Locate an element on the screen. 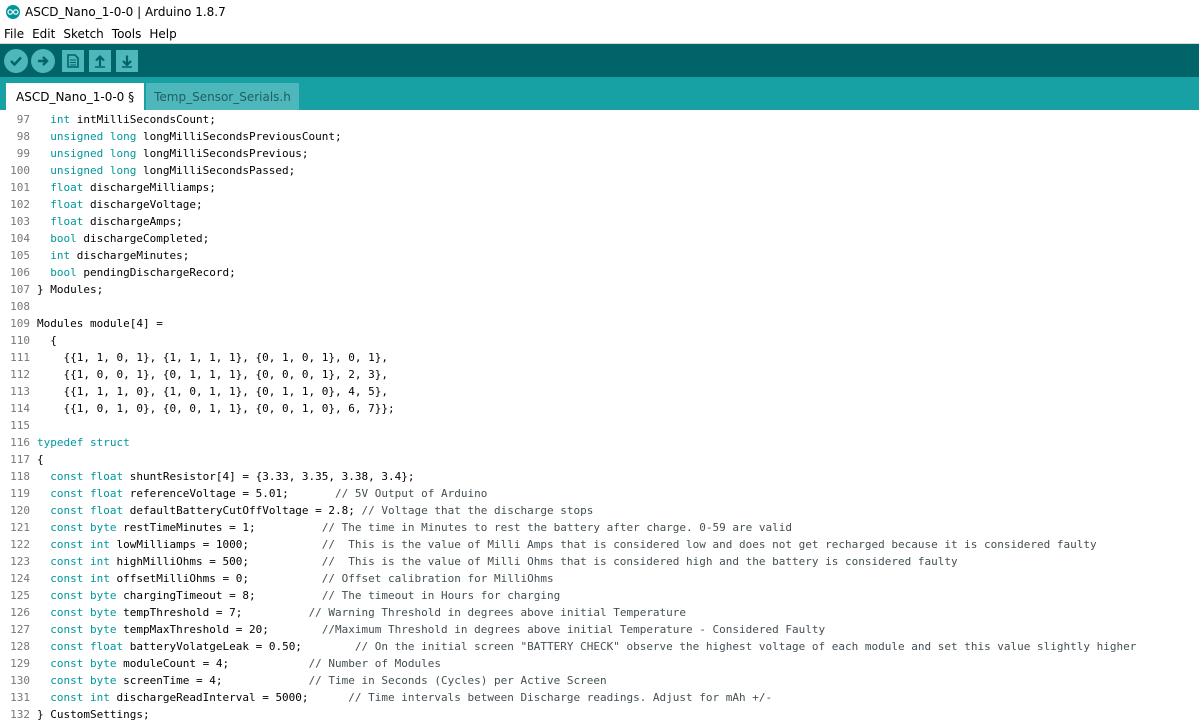 The image size is (1199, 726). code-text: typedef struct is located at coordinates (83, 442).